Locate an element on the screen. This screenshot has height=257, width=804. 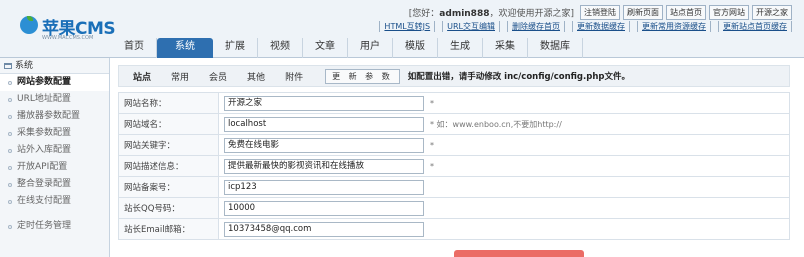
refresh-page-button: 刷新页面 is located at coordinates (643, 12).